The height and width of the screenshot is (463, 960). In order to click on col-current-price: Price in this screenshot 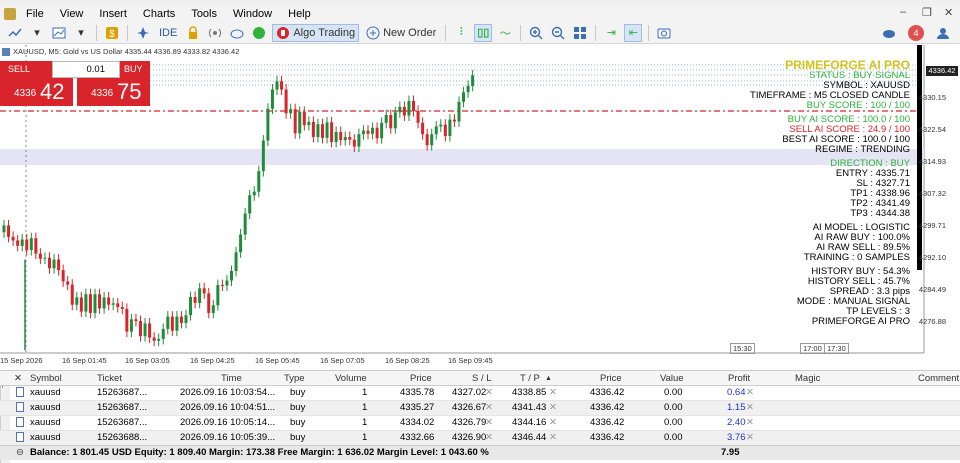, I will do `click(611, 379)`.